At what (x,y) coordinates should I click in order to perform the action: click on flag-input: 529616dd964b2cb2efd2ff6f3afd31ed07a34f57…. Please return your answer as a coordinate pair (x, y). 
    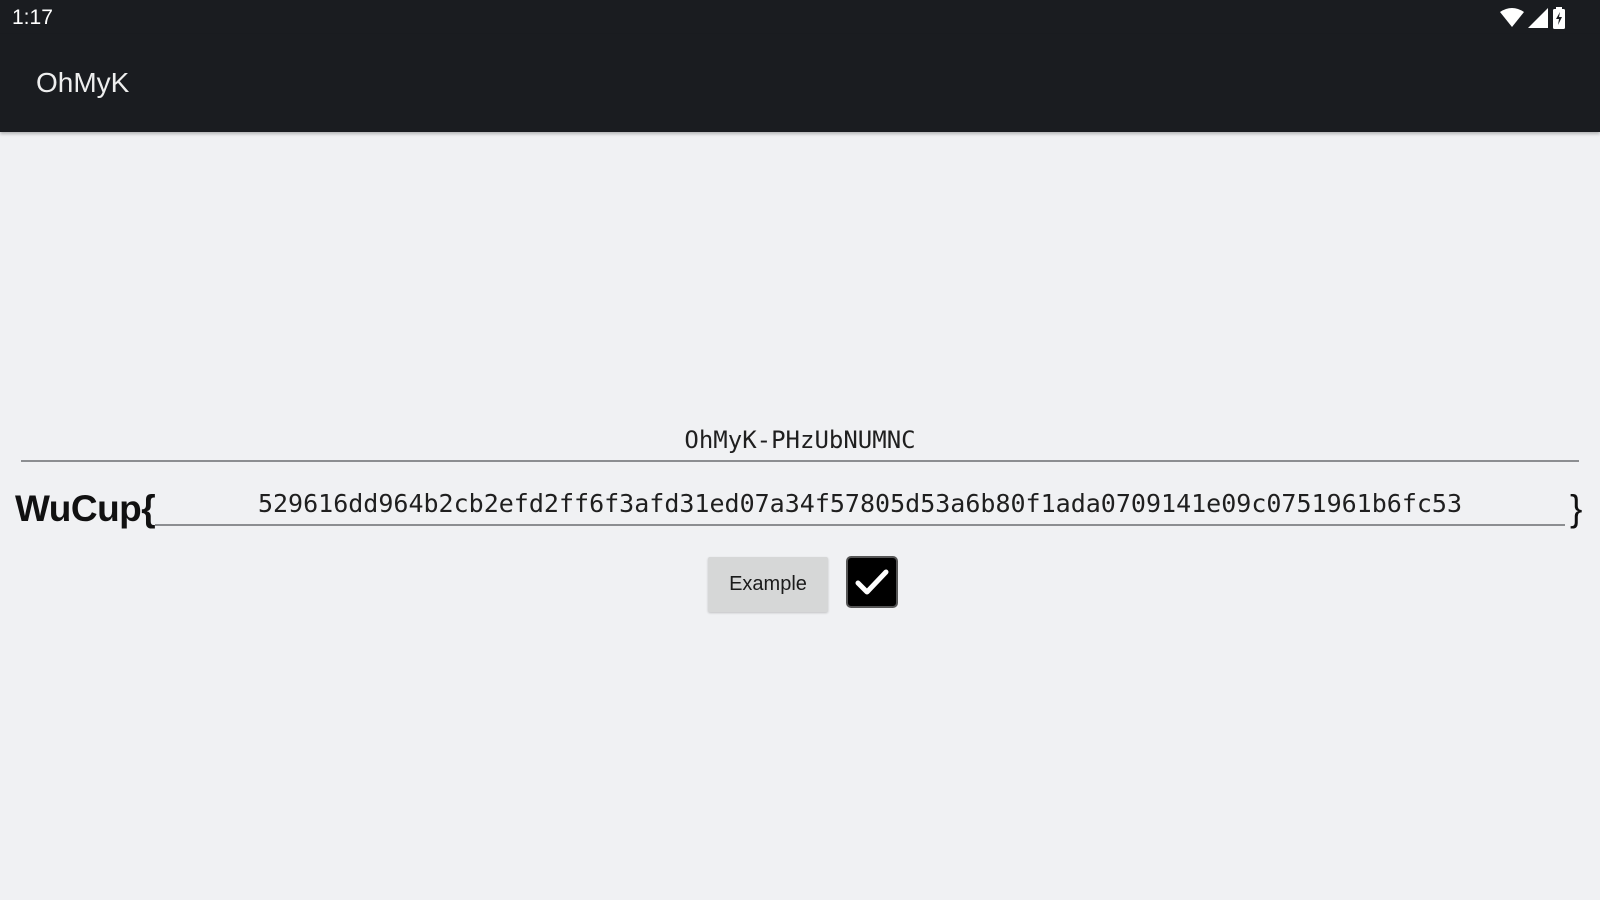
    Looking at the image, I should click on (860, 505).